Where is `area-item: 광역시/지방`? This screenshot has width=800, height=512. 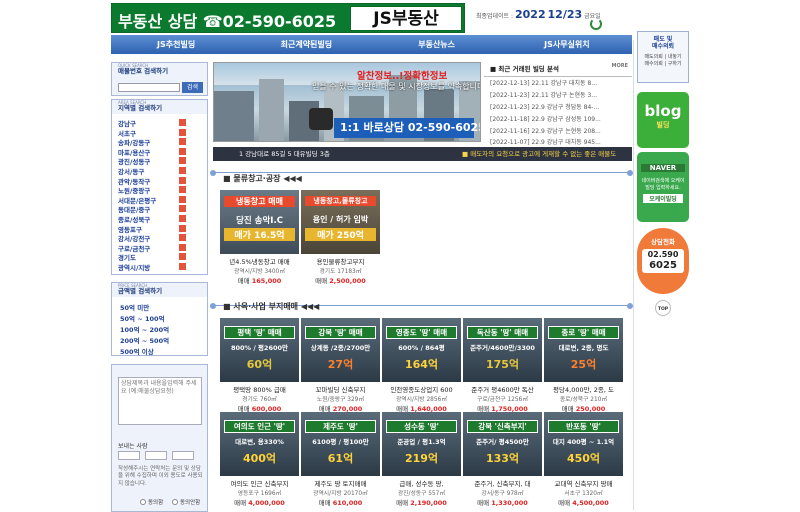
area-item: 광역시/지방 is located at coordinates (134, 267).